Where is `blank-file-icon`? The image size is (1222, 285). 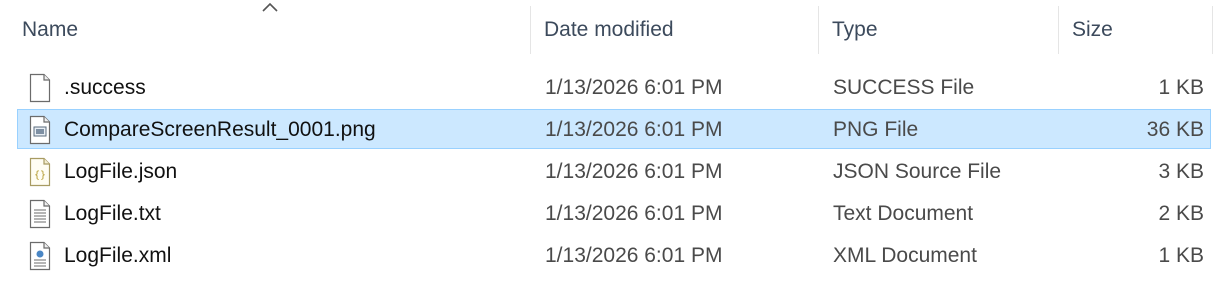
blank-file-icon is located at coordinates (40, 88).